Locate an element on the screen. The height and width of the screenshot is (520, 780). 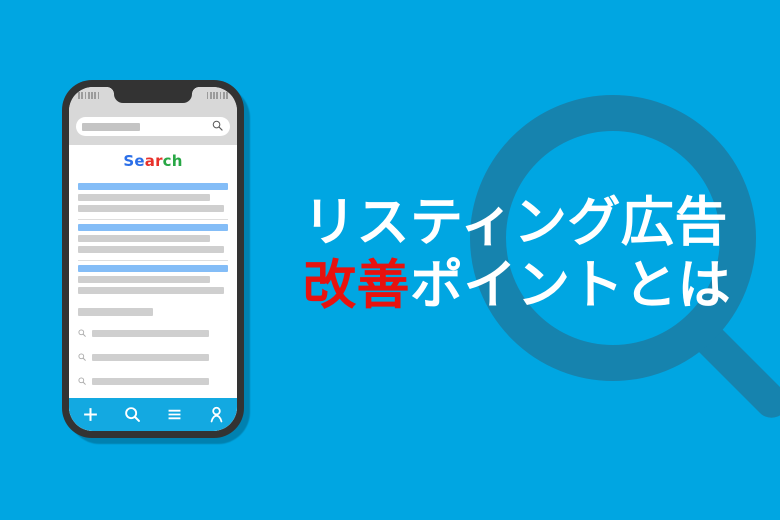
brand-letter-h: h is located at coordinates (177, 161).